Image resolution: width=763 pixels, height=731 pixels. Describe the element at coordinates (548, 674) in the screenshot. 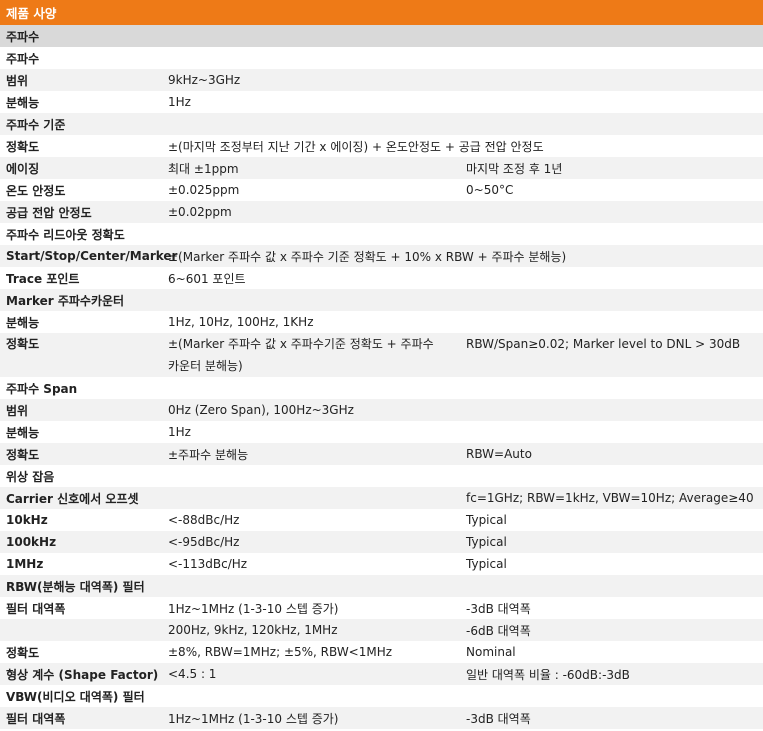

I see `spec-note: 일반 대역폭 비율 : -60dB:-3dB` at that location.